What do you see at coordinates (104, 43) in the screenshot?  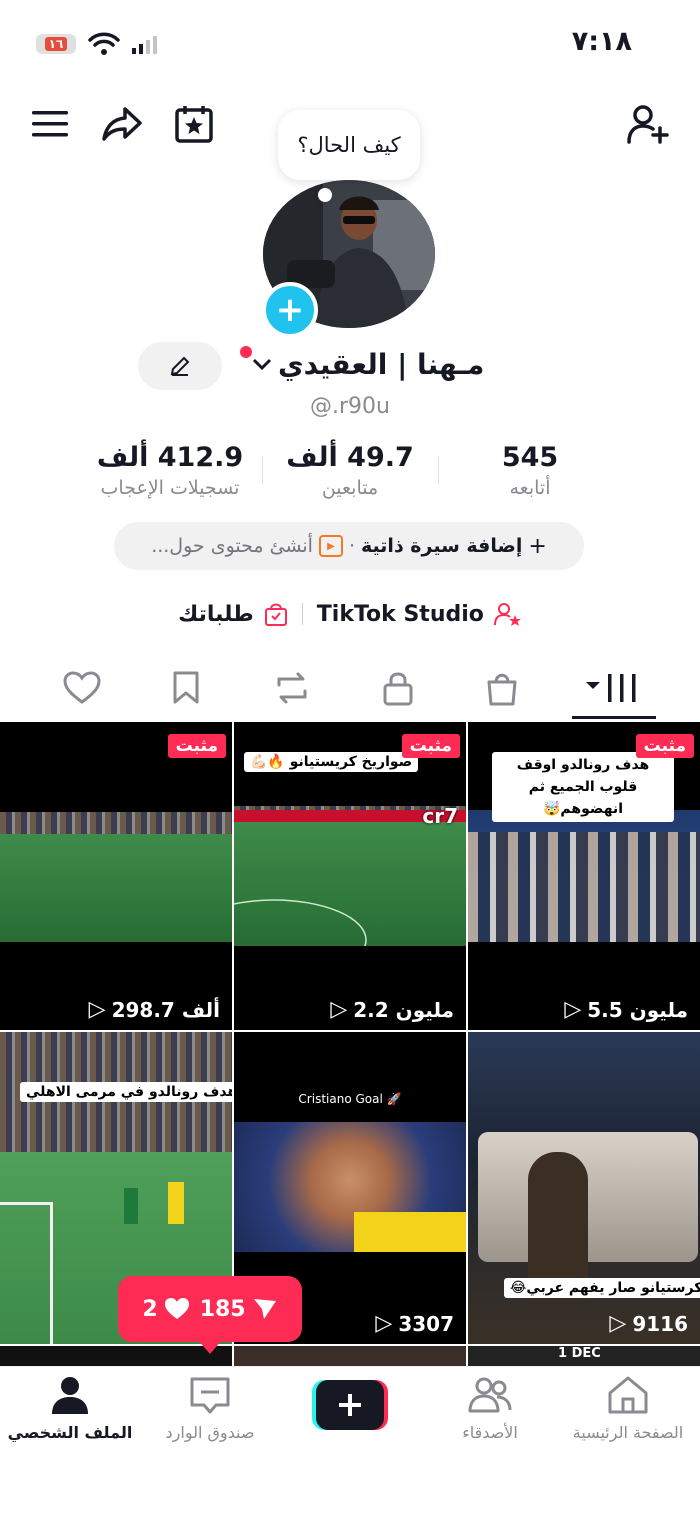 I see `wifi-icon` at bounding box center [104, 43].